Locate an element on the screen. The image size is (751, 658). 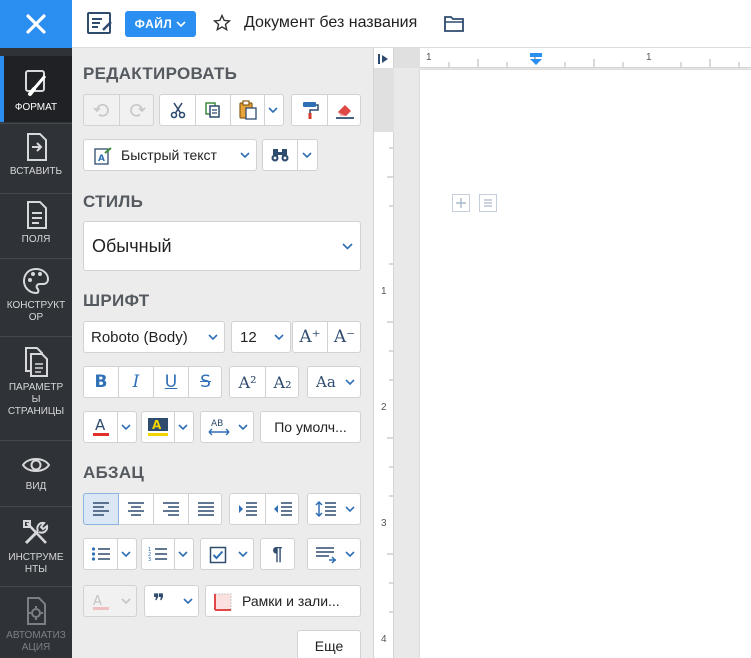
superscript-button: A² is located at coordinates (247, 382).